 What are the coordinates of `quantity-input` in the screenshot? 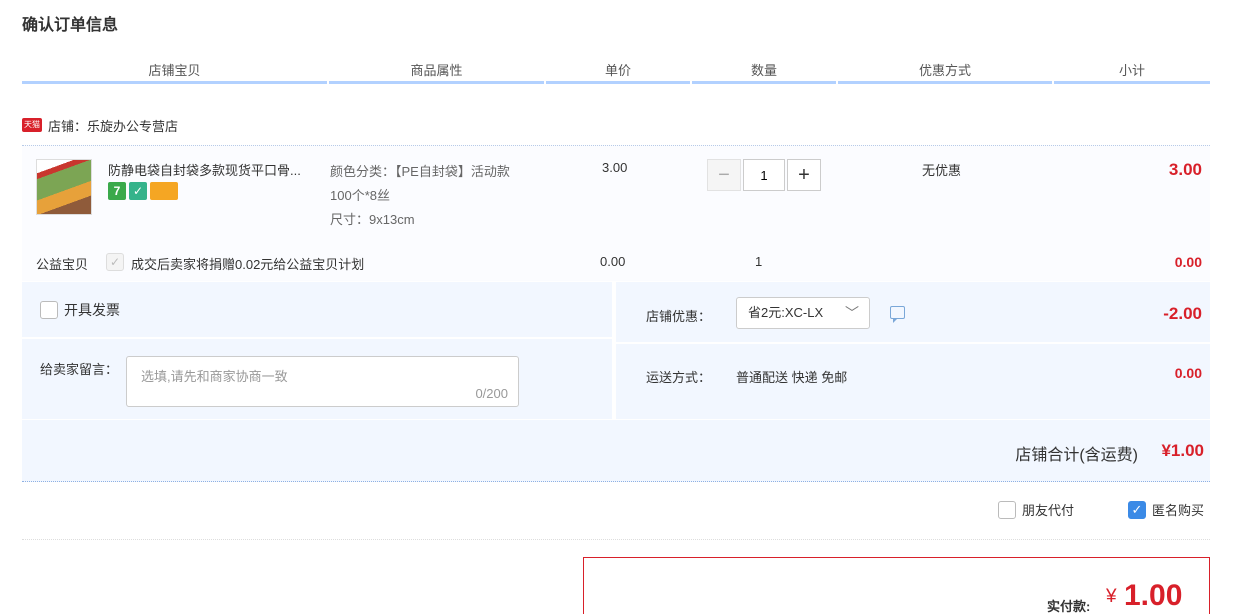 It's located at (764, 175).